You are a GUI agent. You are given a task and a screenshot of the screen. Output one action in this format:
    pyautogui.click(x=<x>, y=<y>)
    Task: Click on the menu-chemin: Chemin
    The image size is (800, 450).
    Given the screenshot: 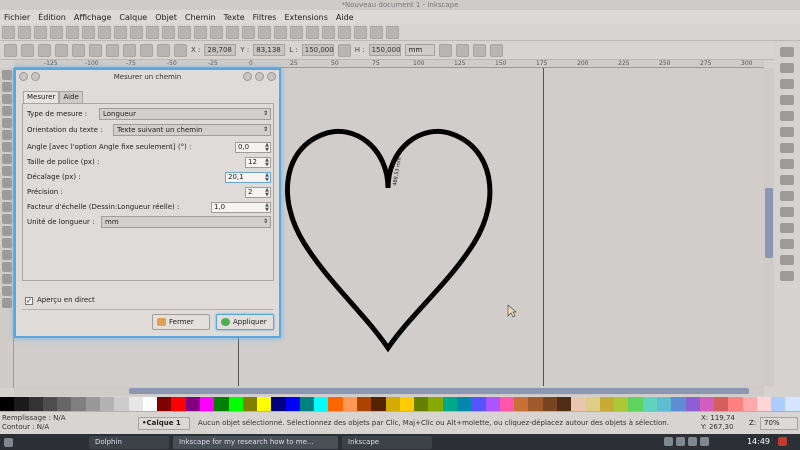 What is the action you would take?
    pyautogui.click(x=200, y=17)
    